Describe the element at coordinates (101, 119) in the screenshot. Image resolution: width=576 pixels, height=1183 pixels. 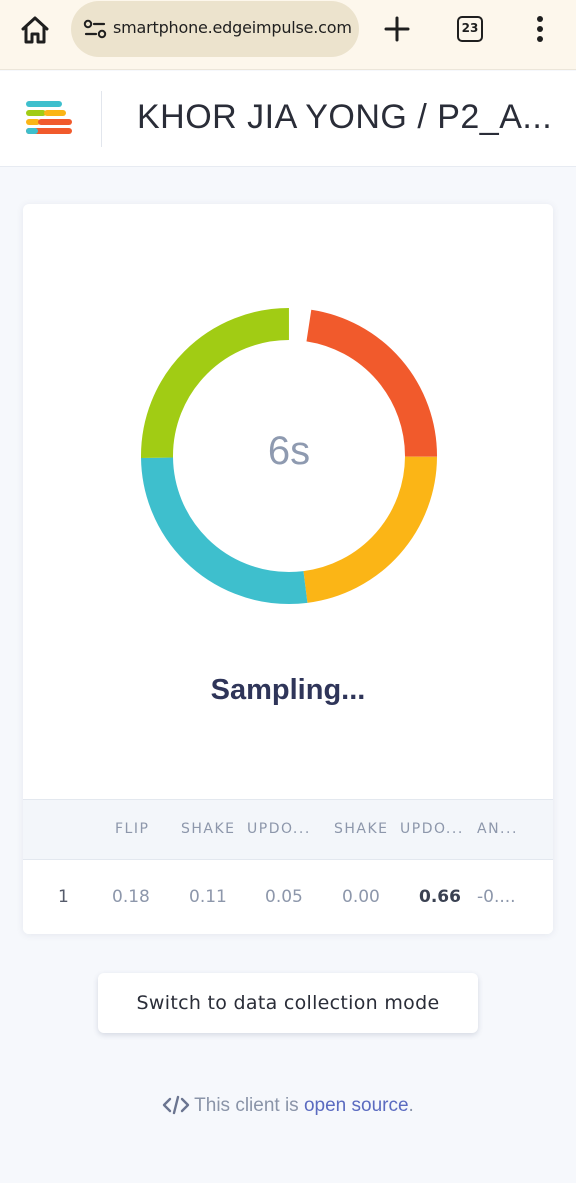
I see `header-divider` at that location.